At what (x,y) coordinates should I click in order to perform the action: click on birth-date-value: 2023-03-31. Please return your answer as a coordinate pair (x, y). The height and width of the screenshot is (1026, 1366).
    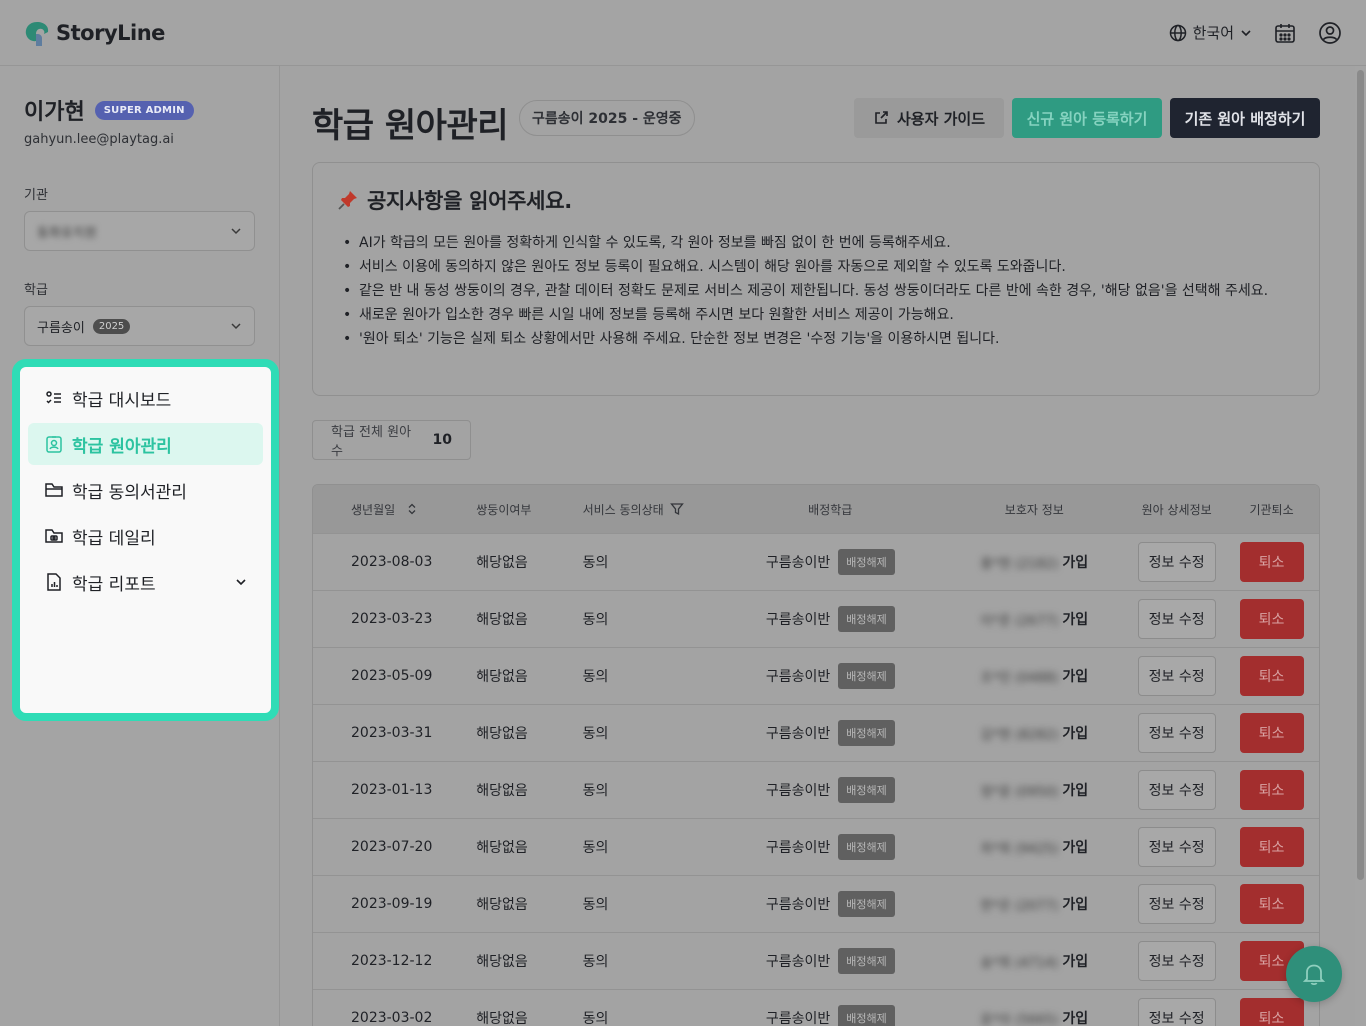
    Looking at the image, I should click on (392, 733).